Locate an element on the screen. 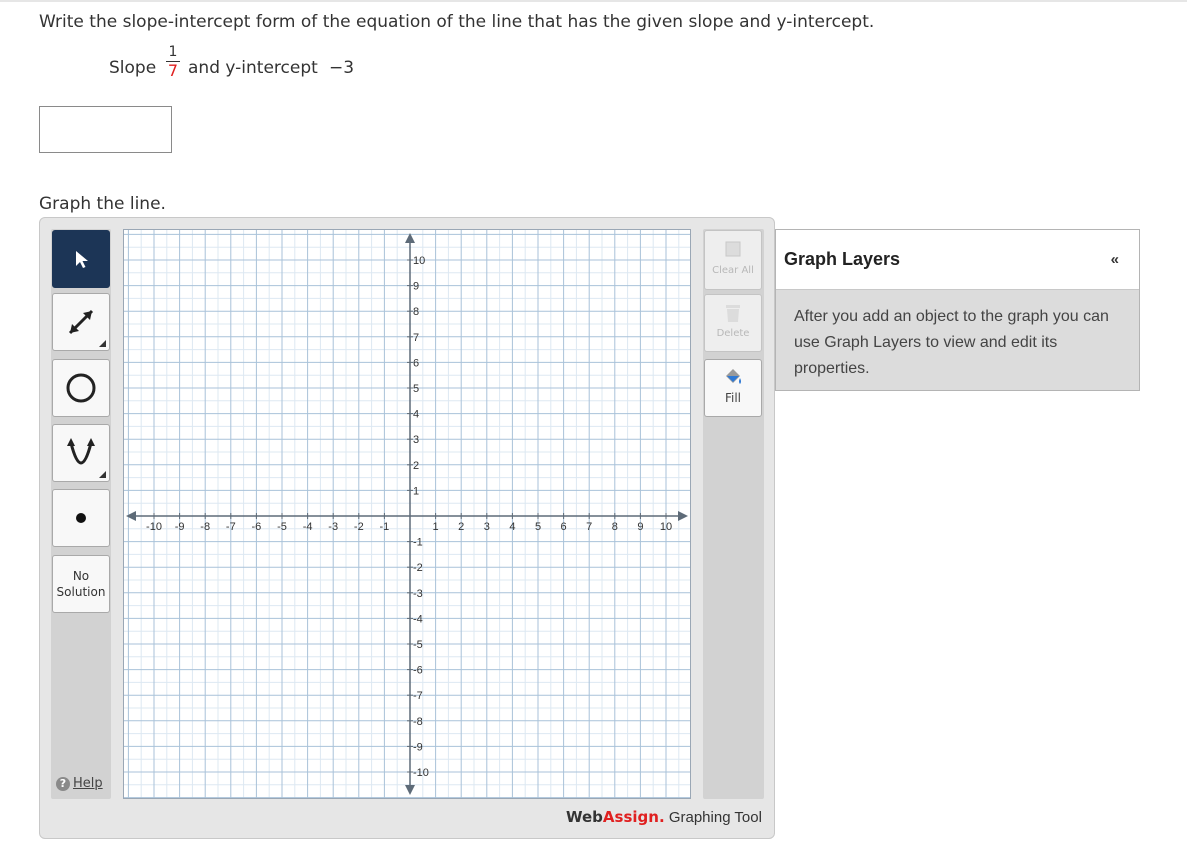 Image resolution: width=1187 pixels, height=868 pixels. parabola-tool-button is located at coordinates (81, 453).